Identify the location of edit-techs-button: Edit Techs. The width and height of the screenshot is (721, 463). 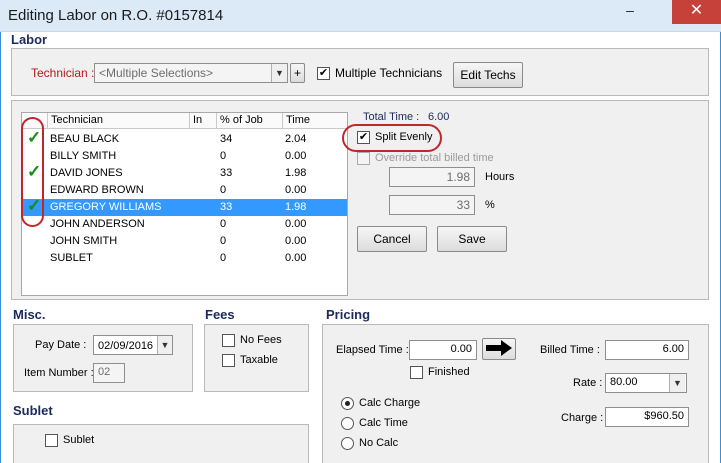
(488, 75).